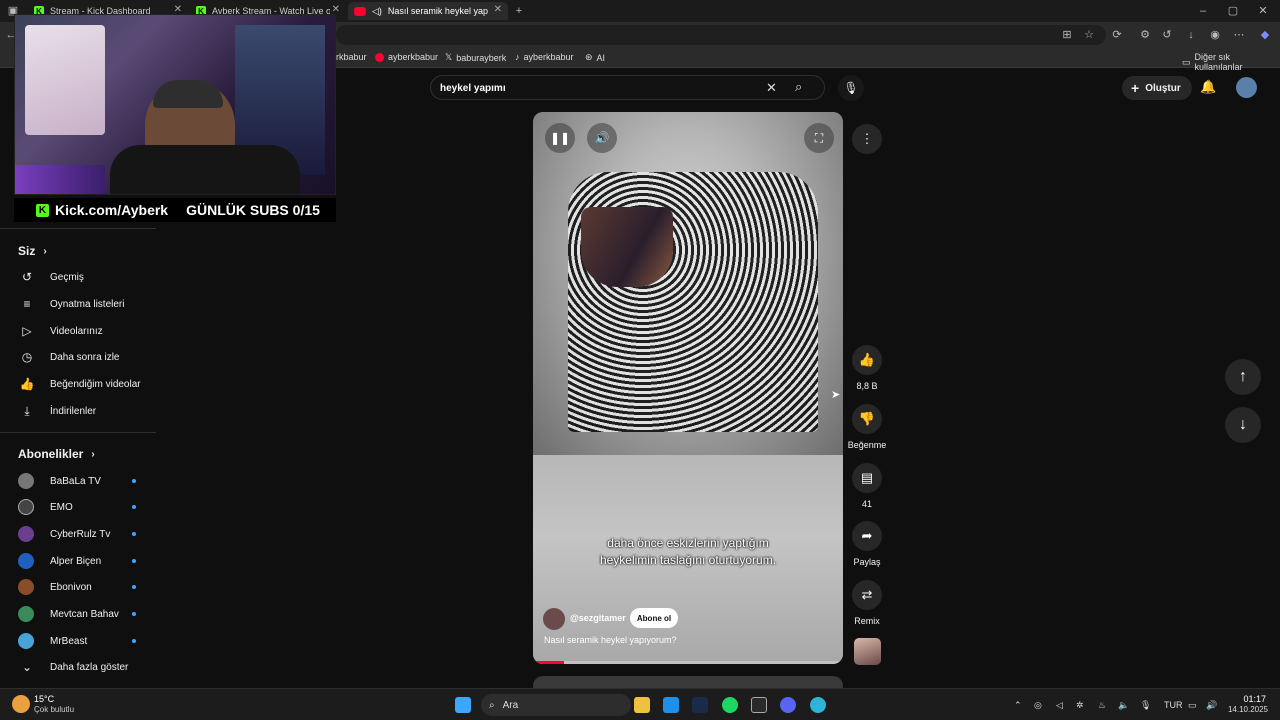  I want to click on address-field, so click(721, 35).